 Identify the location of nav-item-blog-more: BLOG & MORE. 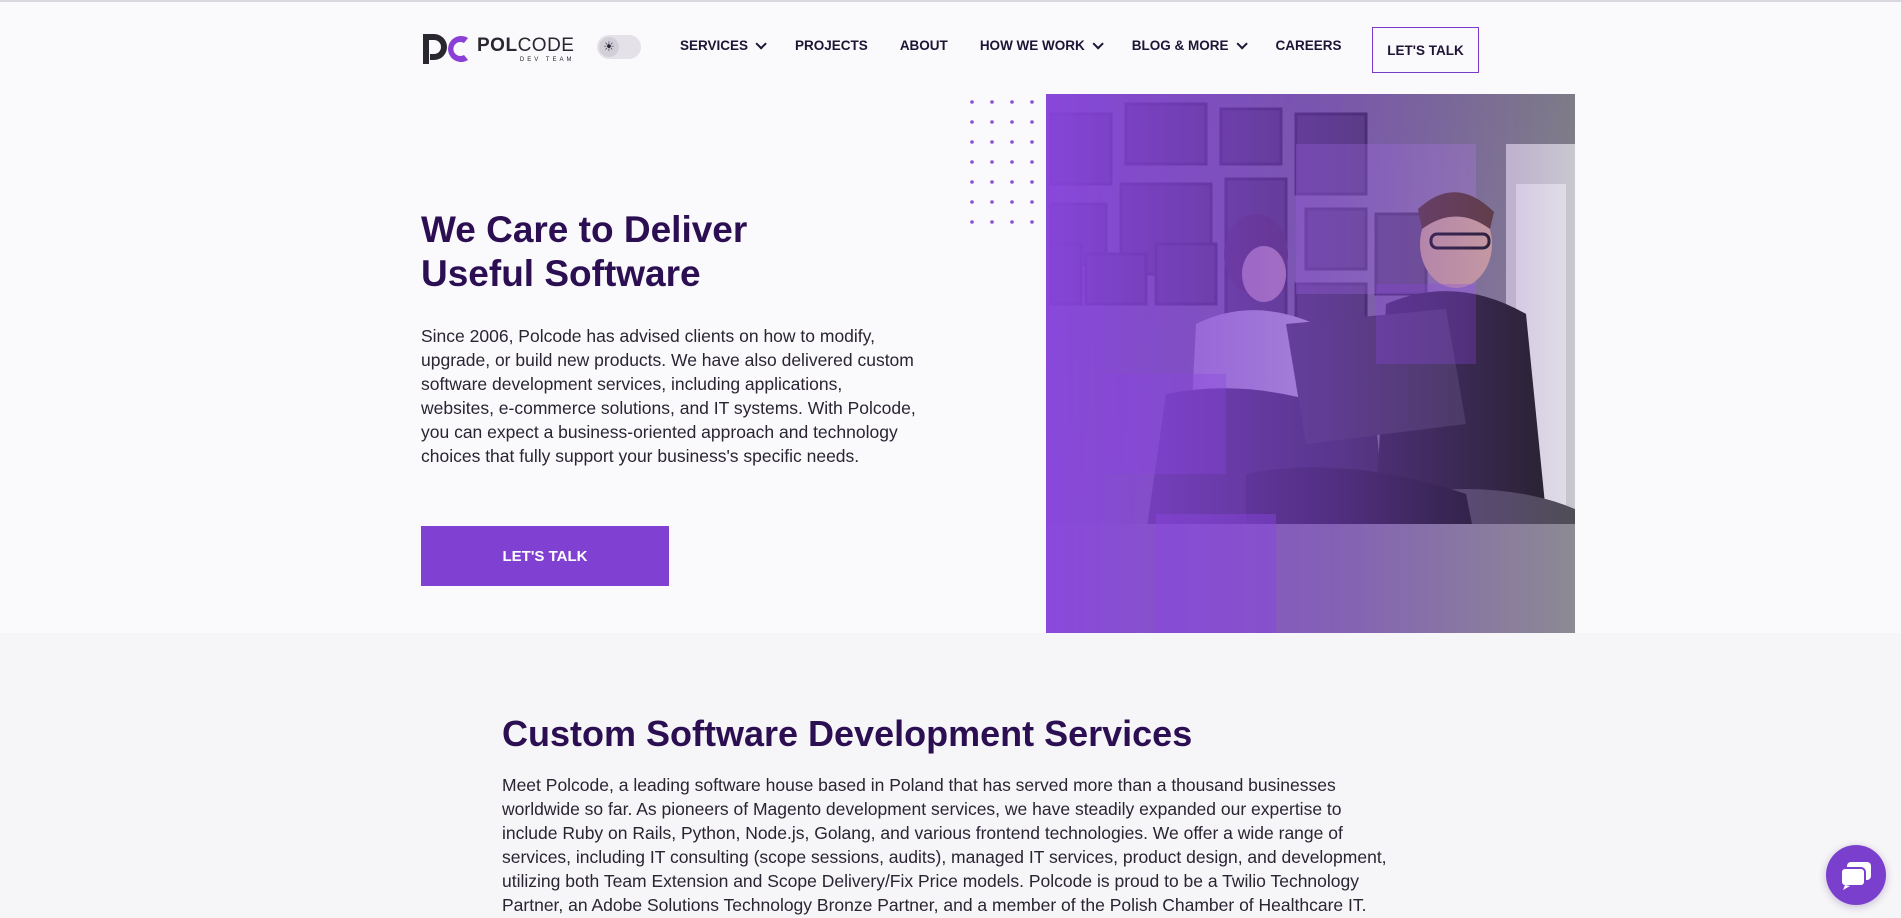
(1189, 45).